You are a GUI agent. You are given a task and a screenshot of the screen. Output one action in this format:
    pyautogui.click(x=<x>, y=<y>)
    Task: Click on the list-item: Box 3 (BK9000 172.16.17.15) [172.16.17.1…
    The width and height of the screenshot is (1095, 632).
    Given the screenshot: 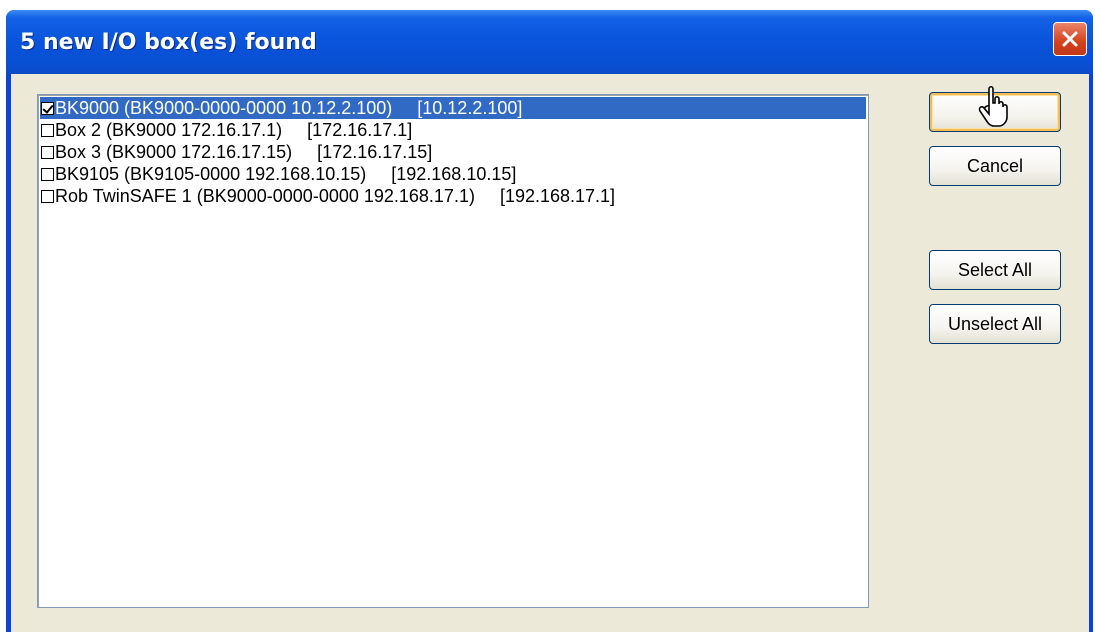 What is the action you would take?
    pyautogui.click(x=453, y=152)
    